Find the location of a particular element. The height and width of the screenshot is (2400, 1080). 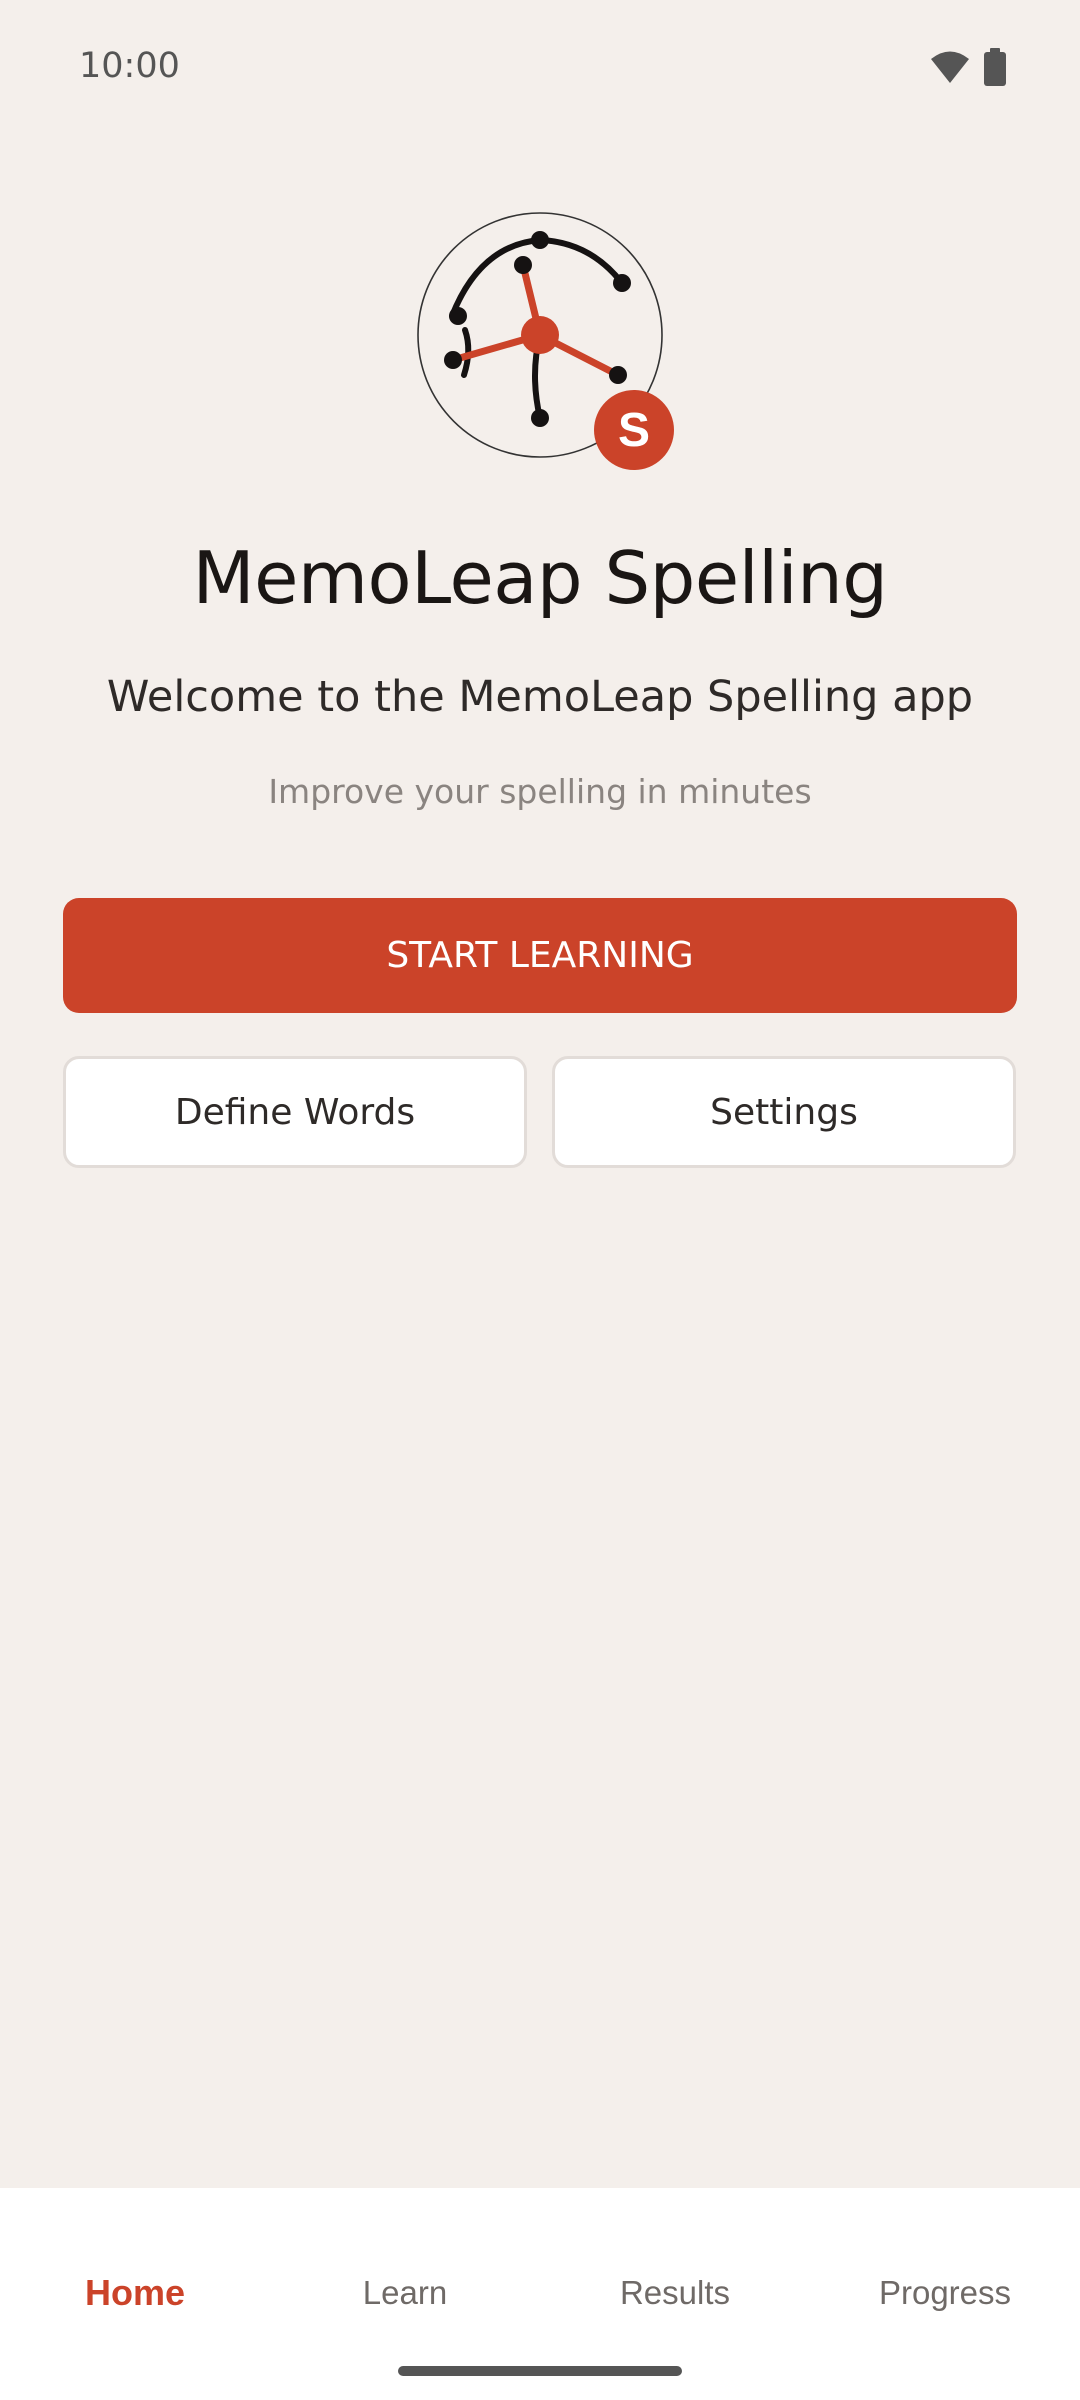

app-logo: S is located at coordinates (550, 345).